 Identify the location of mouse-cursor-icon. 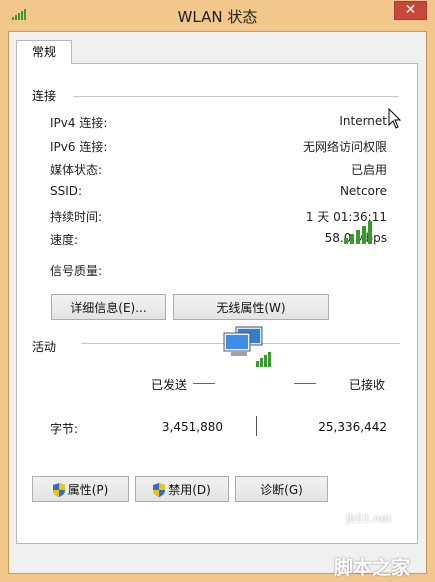
(395, 118).